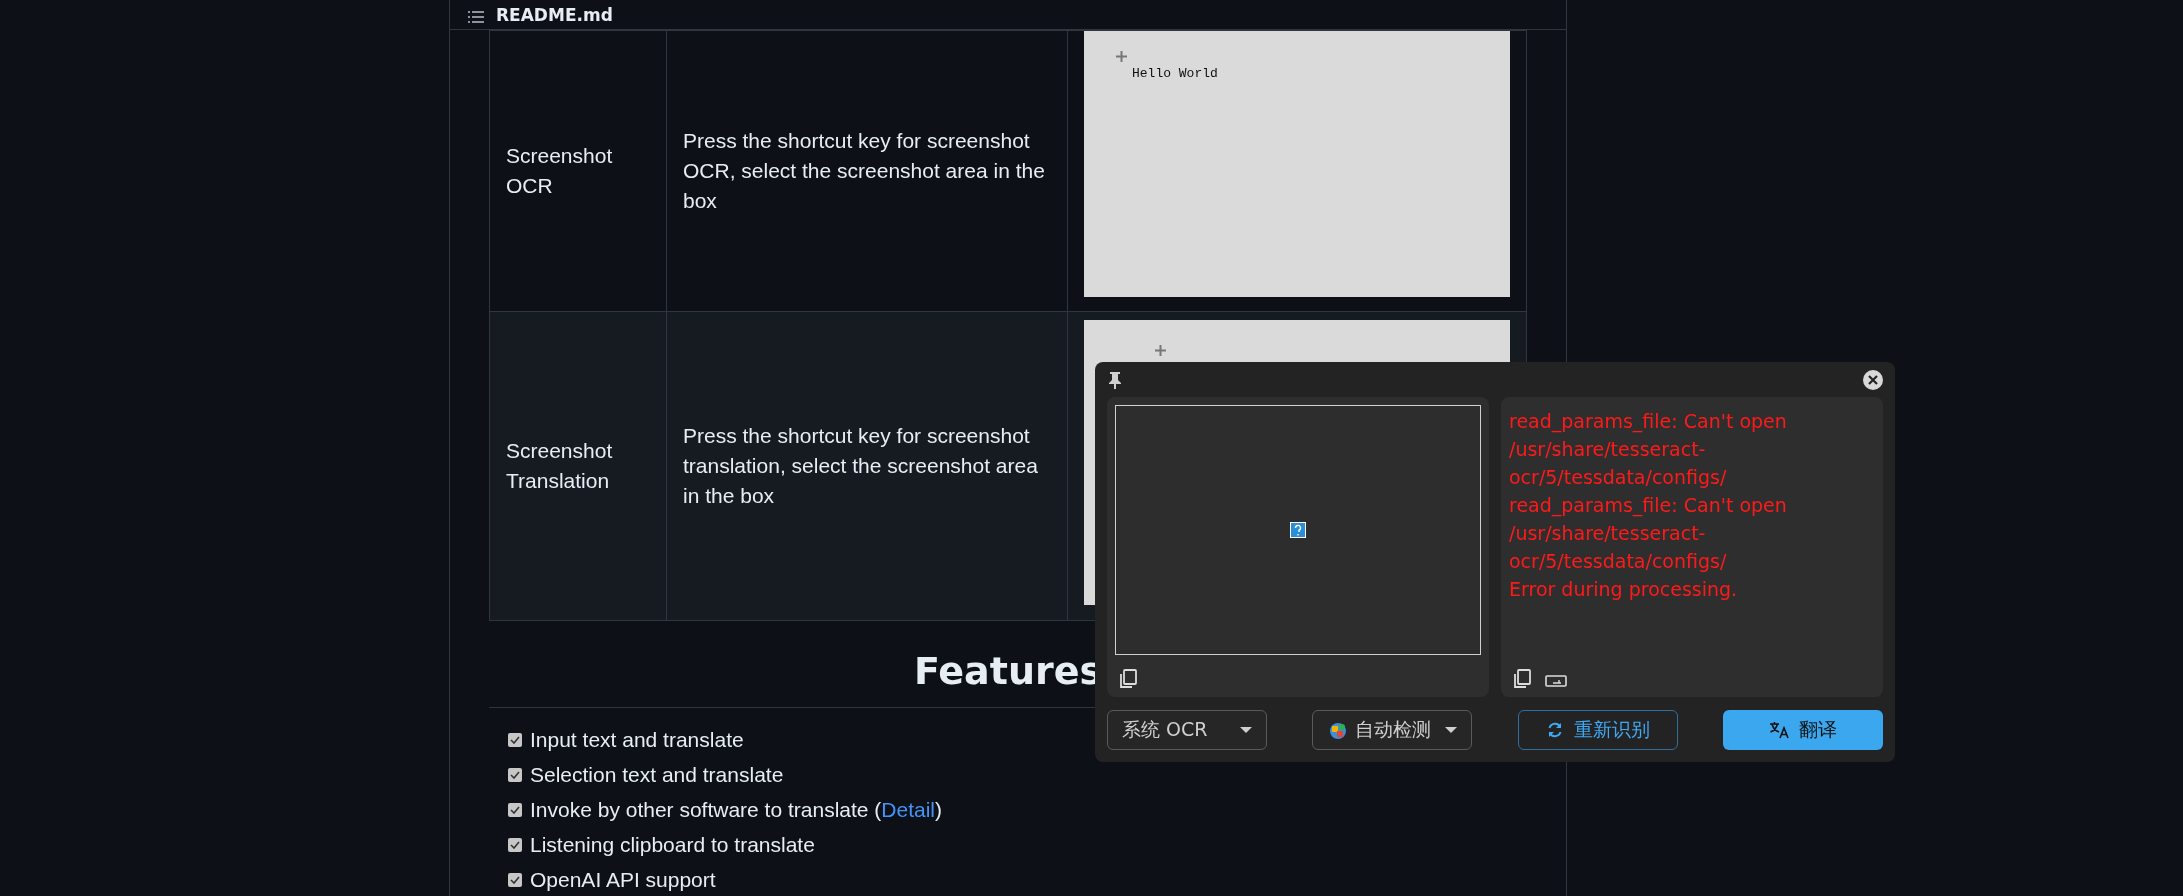 Image resolution: width=2183 pixels, height=896 pixels. What do you see at coordinates (1298, 529) in the screenshot?
I see `broken-image-icon` at bounding box center [1298, 529].